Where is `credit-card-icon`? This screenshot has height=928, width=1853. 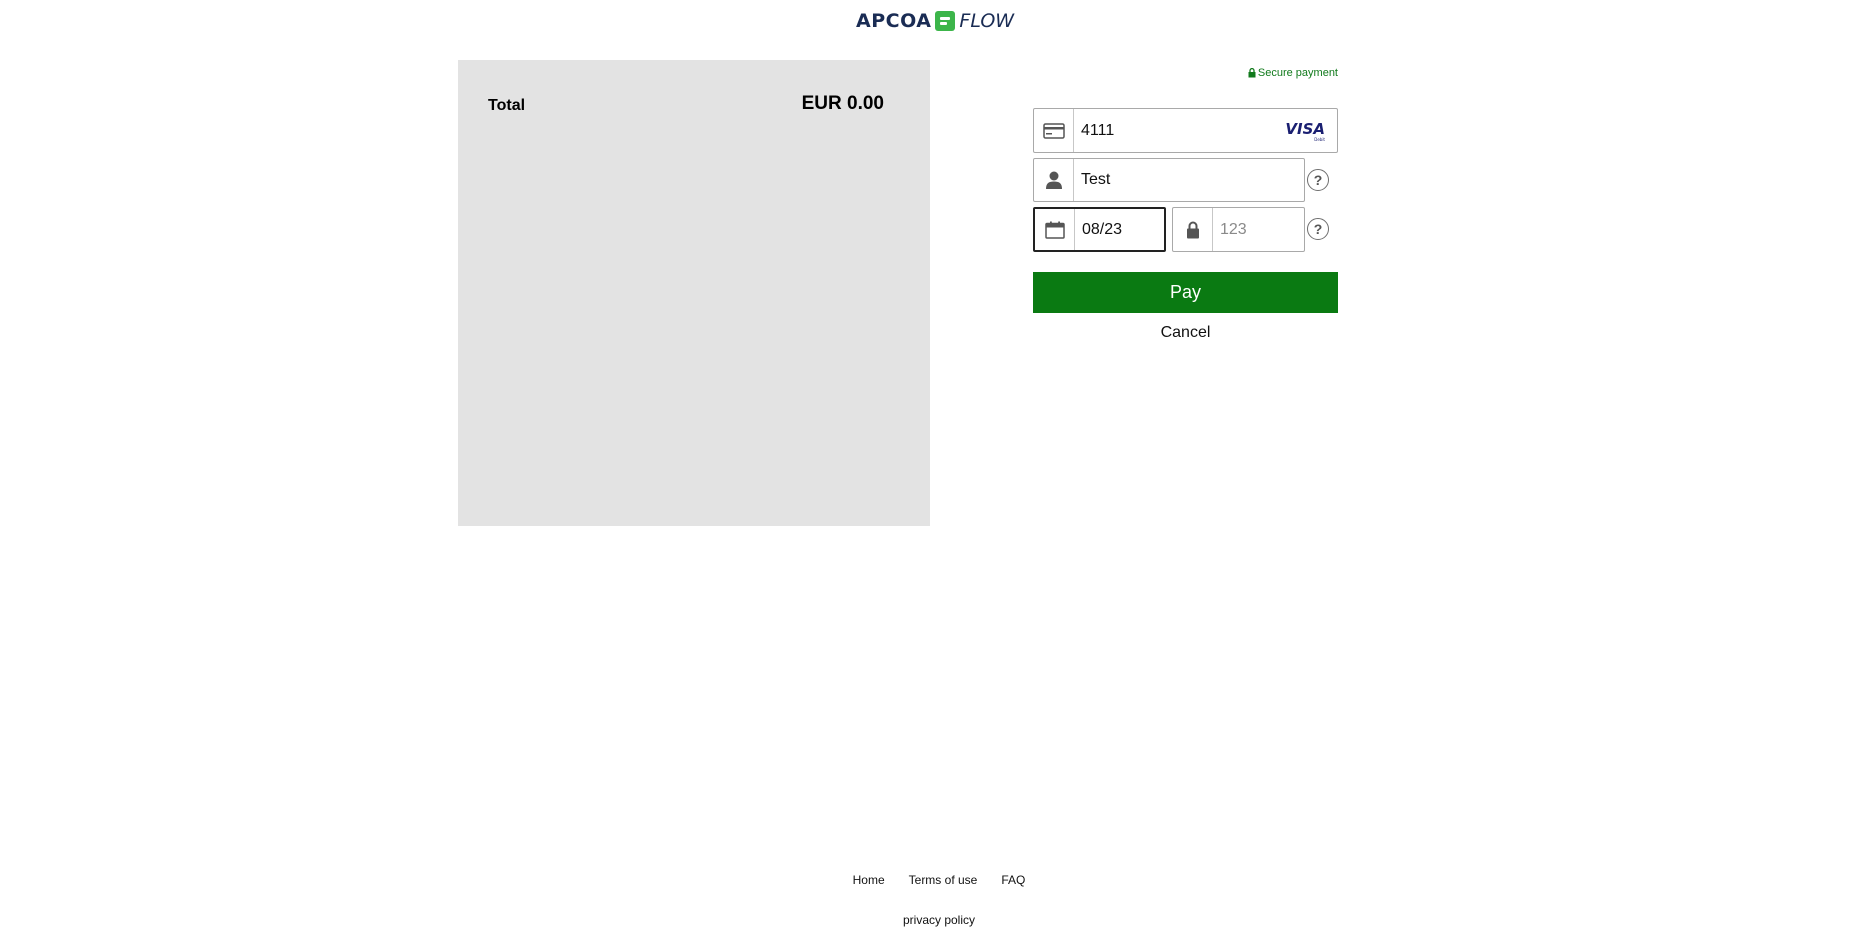 credit-card-icon is located at coordinates (1054, 130).